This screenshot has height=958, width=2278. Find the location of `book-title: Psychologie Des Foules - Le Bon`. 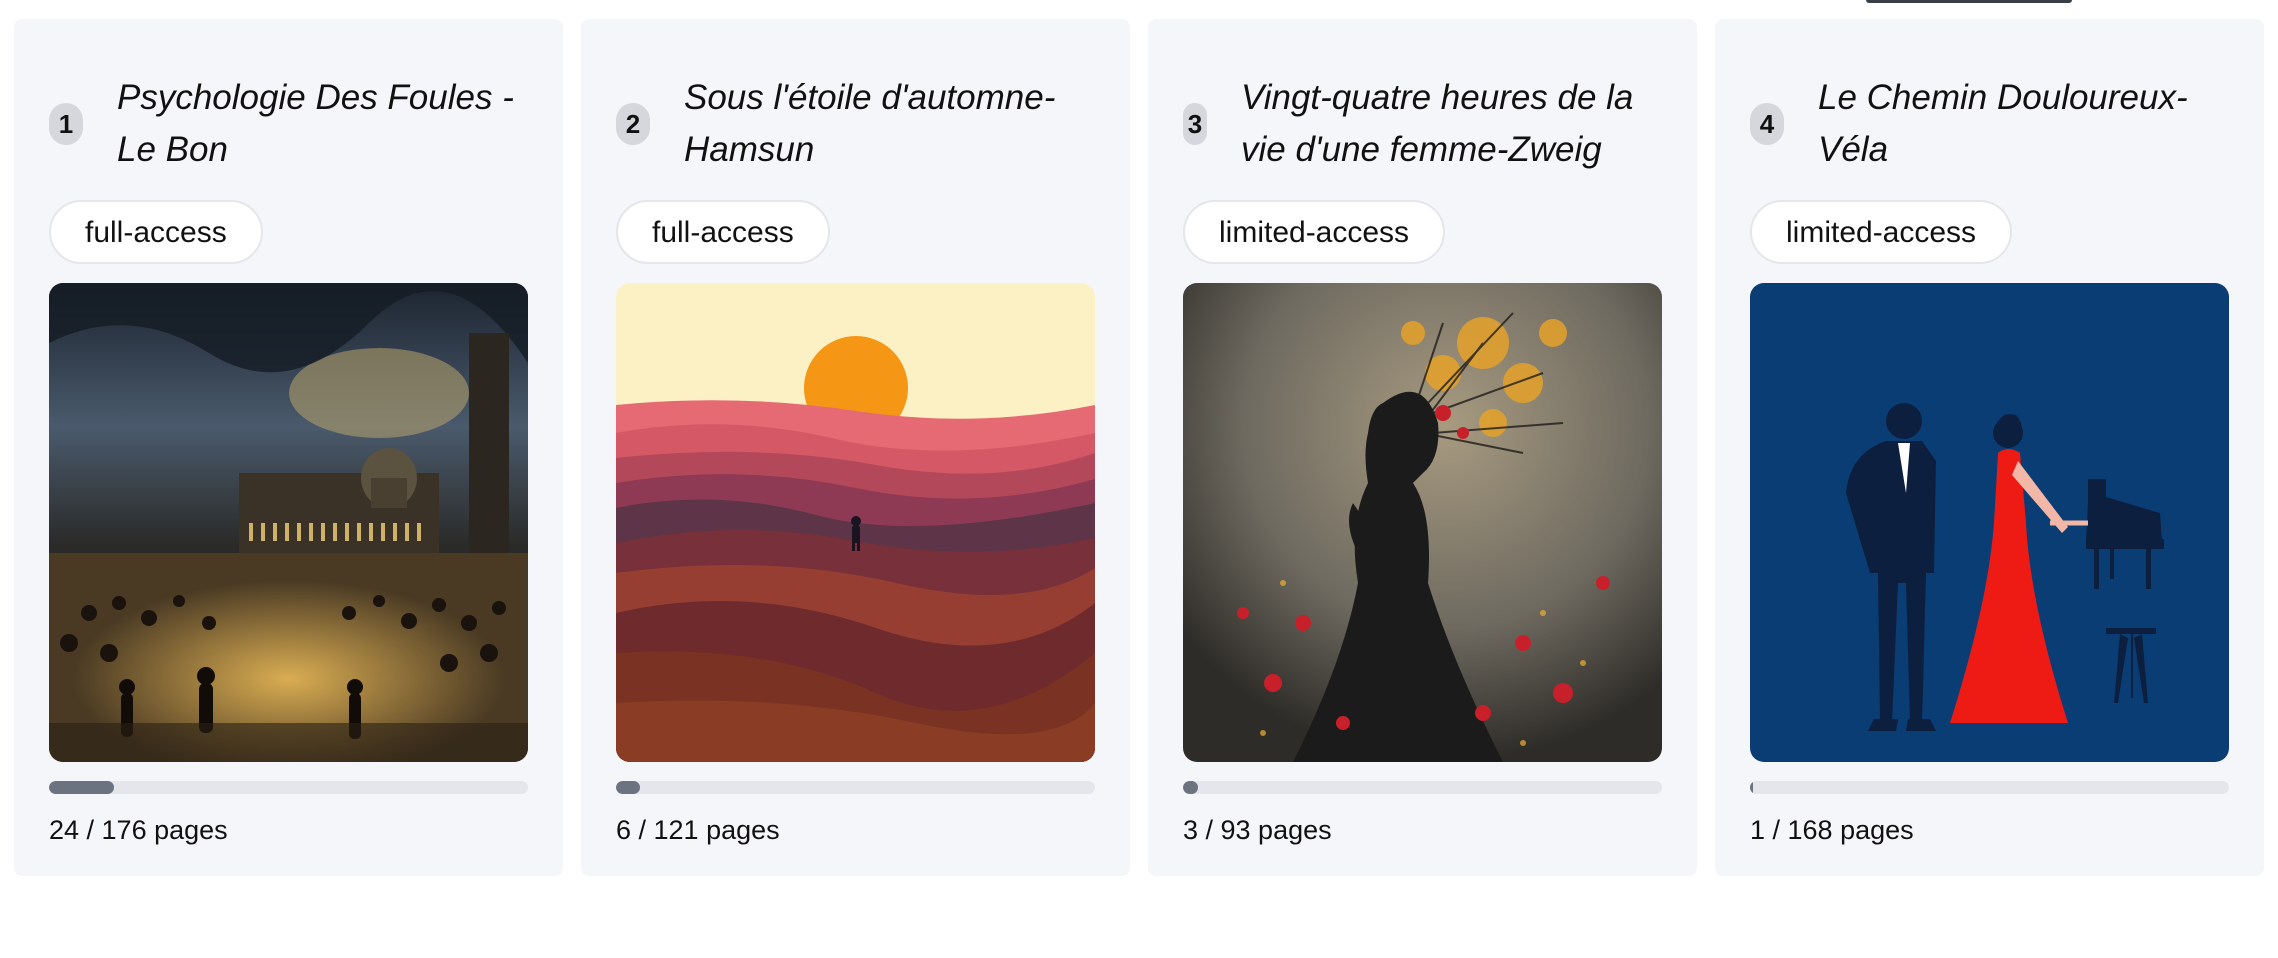

book-title: Psychologie Des Foules - Le Bon is located at coordinates (322, 124).